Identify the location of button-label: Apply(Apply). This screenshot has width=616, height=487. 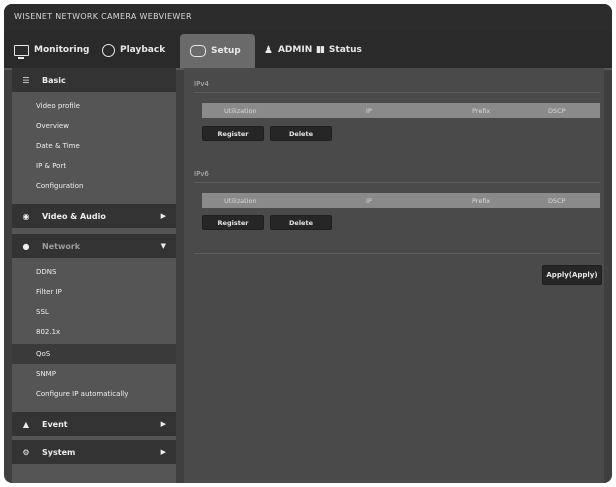
(572, 275).